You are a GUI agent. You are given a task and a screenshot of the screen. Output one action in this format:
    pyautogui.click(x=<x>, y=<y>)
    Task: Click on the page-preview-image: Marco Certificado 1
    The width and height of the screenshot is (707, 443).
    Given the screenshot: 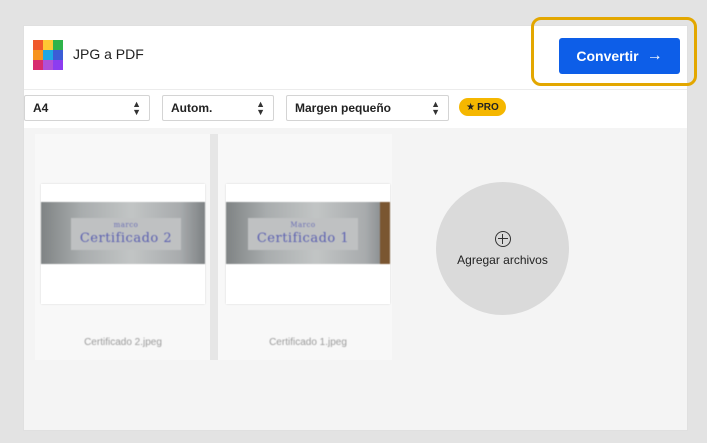 What is the action you would take?
    pyautogui.click(x=308, y=233)
    